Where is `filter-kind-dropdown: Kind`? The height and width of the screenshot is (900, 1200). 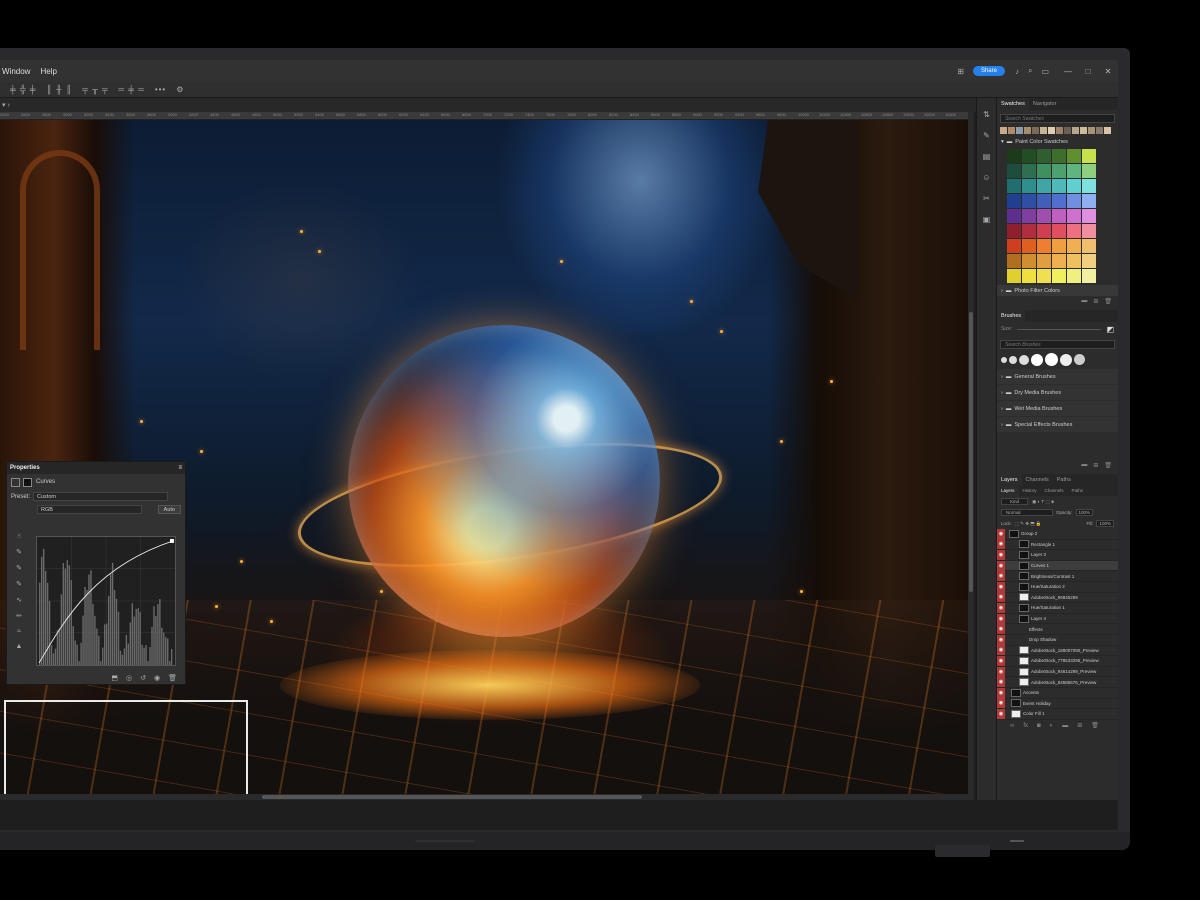 filter-kind-dropdown: Kind is located at coordinates (1015, 501).